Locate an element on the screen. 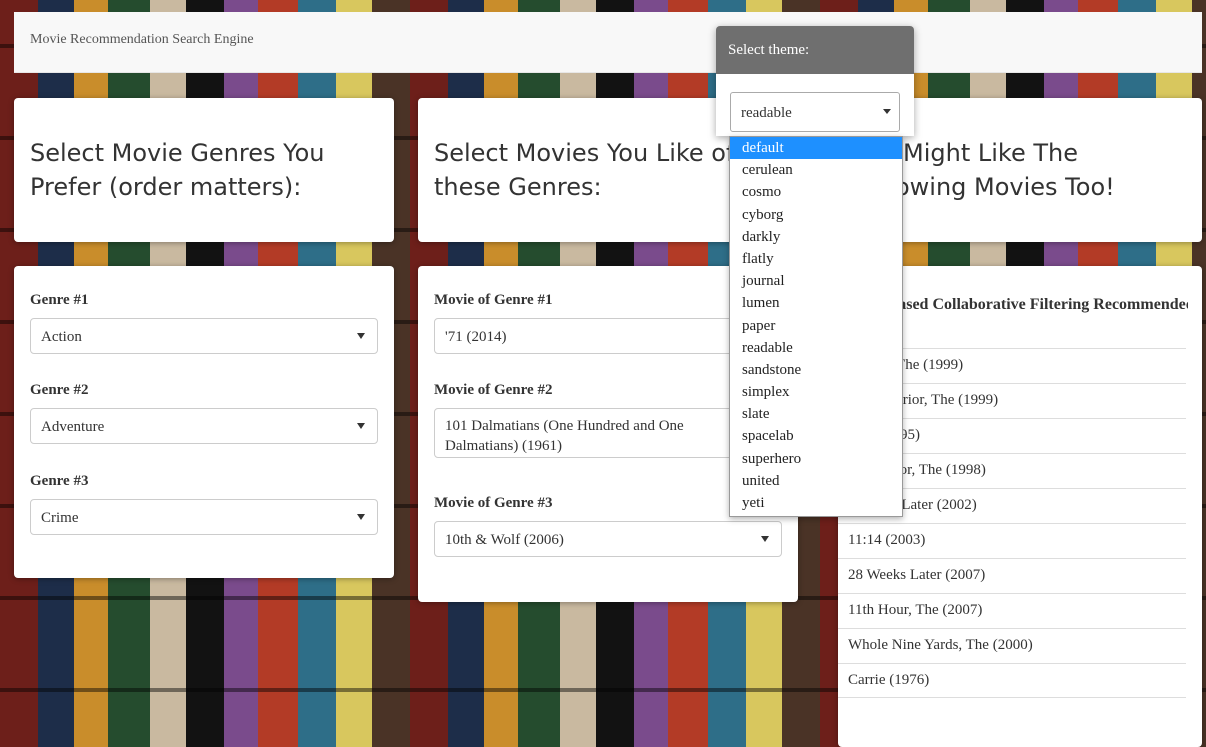 The image size is (1206, 747). theme-option-sandstone: sandstone is located at coordinates (816, 370).